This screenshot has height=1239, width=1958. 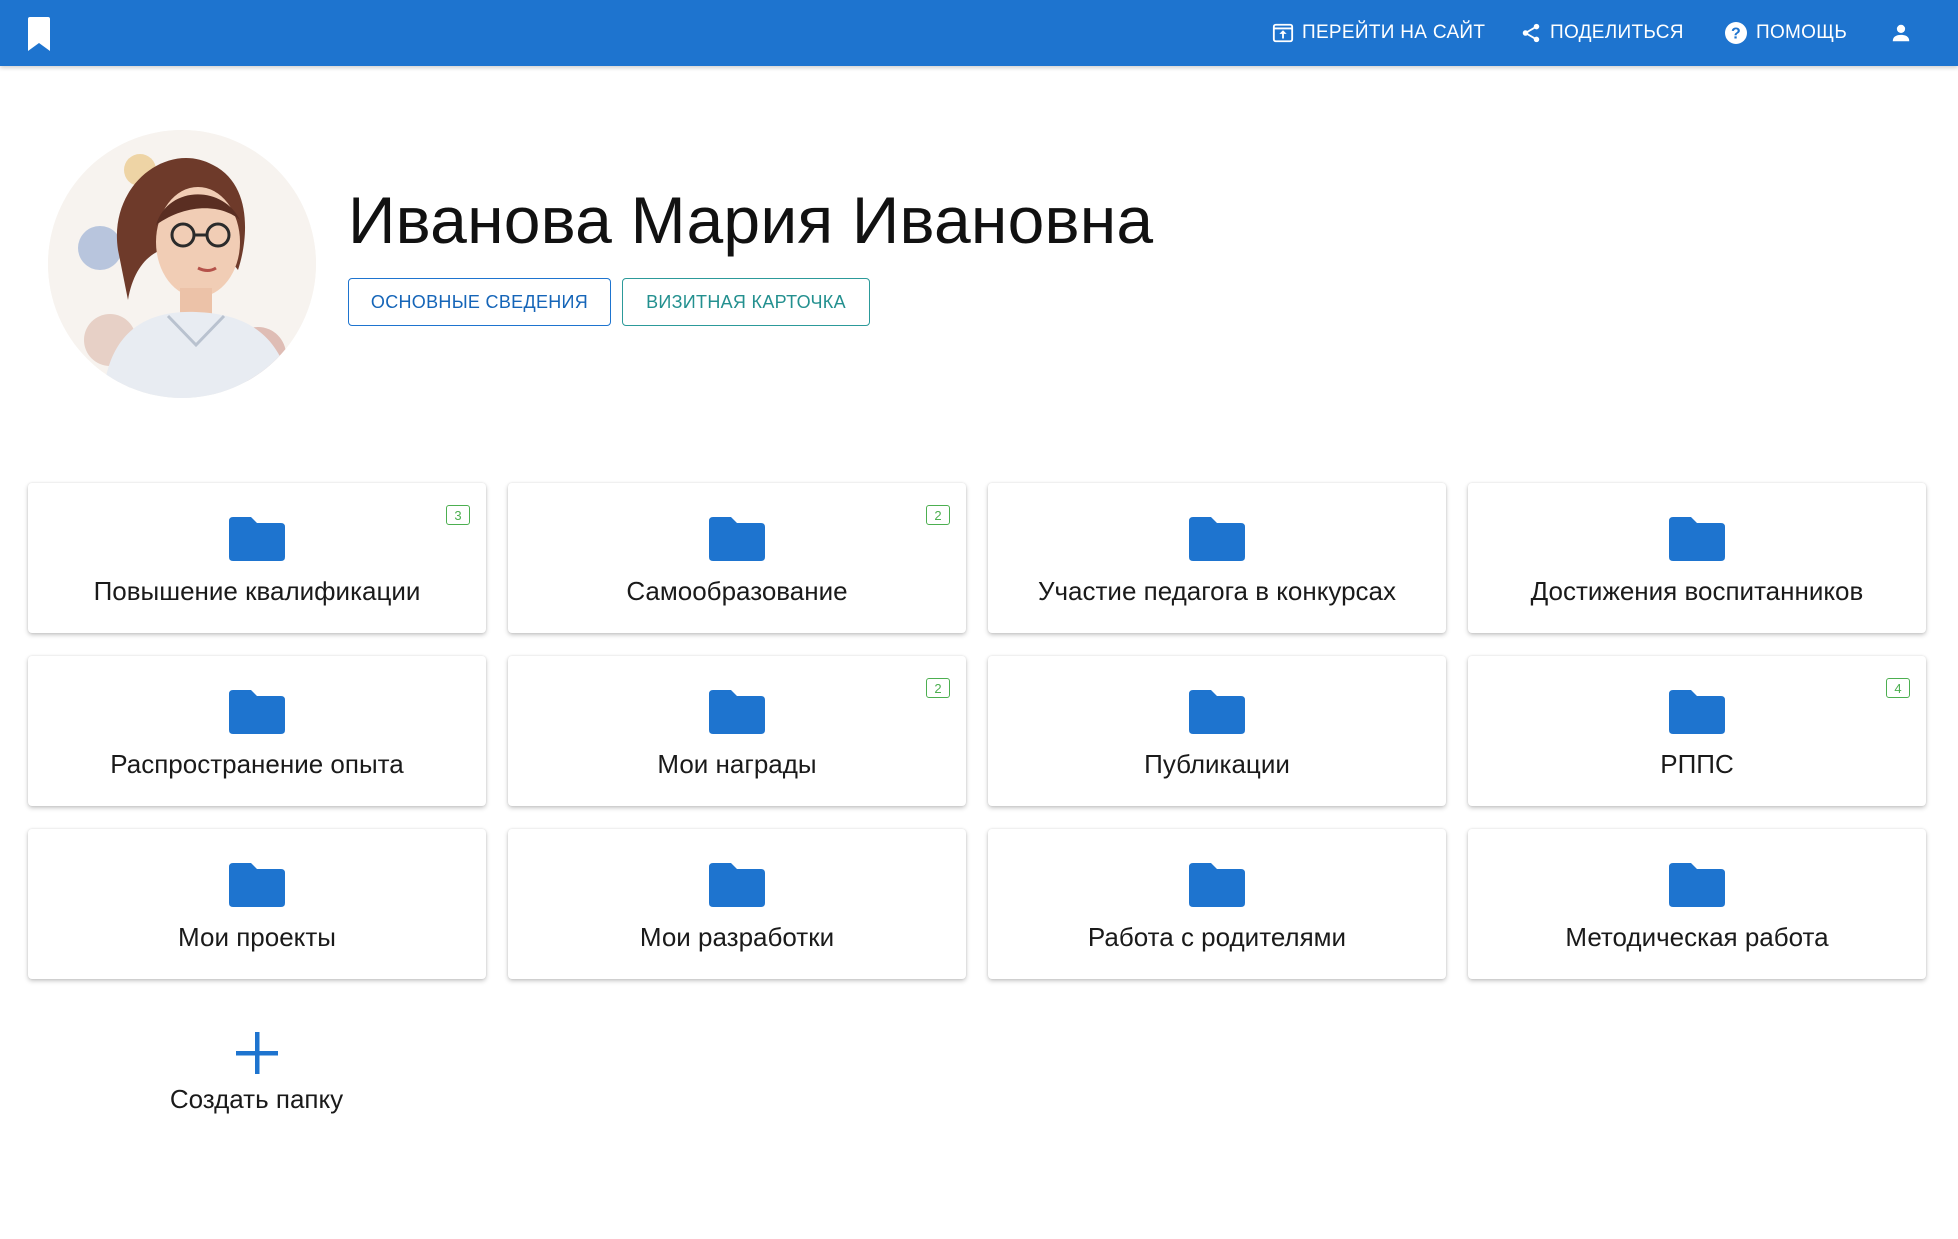 What do you see at coordinates (1531, 33) in the screenshot?
I see `share-icon` at bounding box center [1531, 33].